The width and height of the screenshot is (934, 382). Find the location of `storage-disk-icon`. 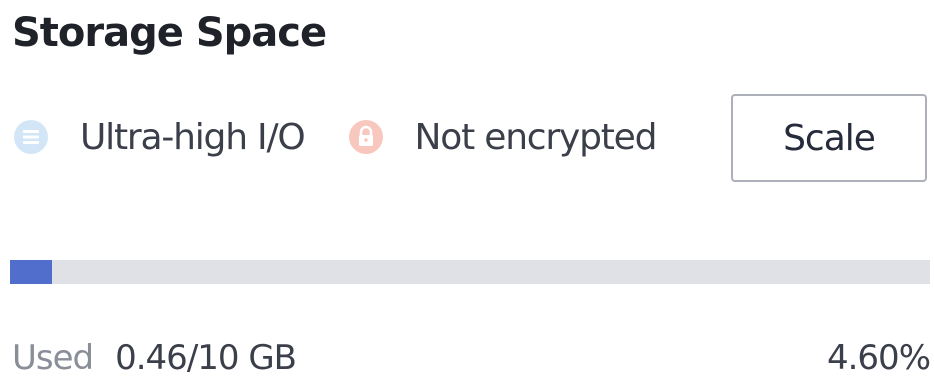

storage-disk-icon is located at coordinates (31, 137).